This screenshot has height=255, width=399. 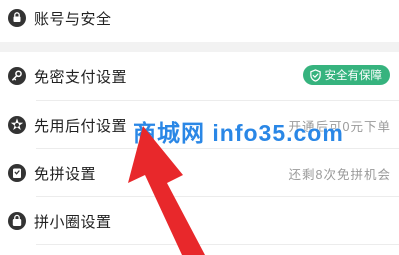 What do you see at coordinates (17, 76) in the screenshot?
I see `key-icon` at bounding box center [17, 76].